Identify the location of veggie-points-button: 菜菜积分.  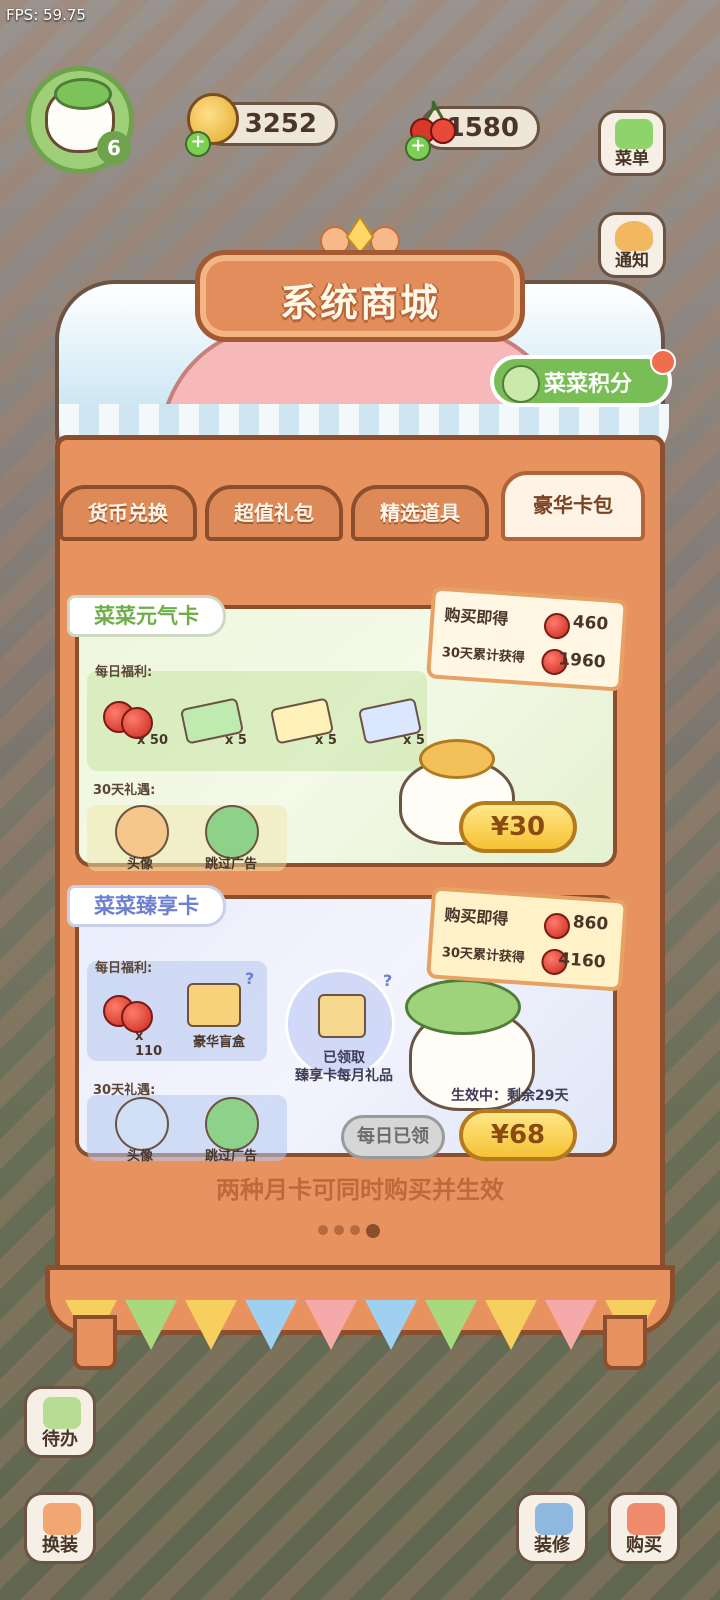
(583, 378).